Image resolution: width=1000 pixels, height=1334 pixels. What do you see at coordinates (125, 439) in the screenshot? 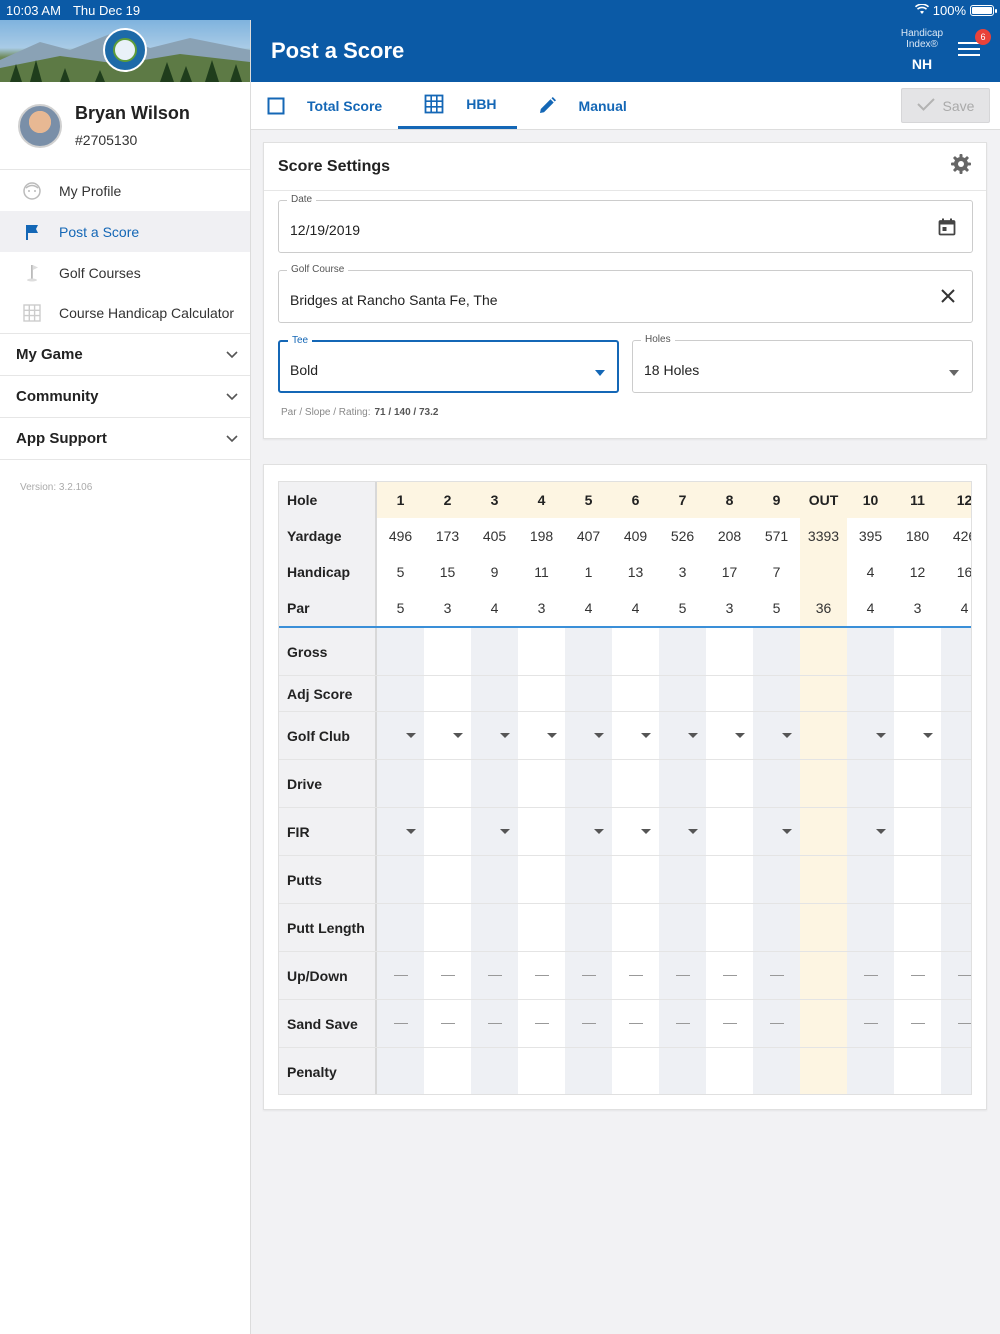
I see `section-app-support: App Support` at bounding box center [125, 439].